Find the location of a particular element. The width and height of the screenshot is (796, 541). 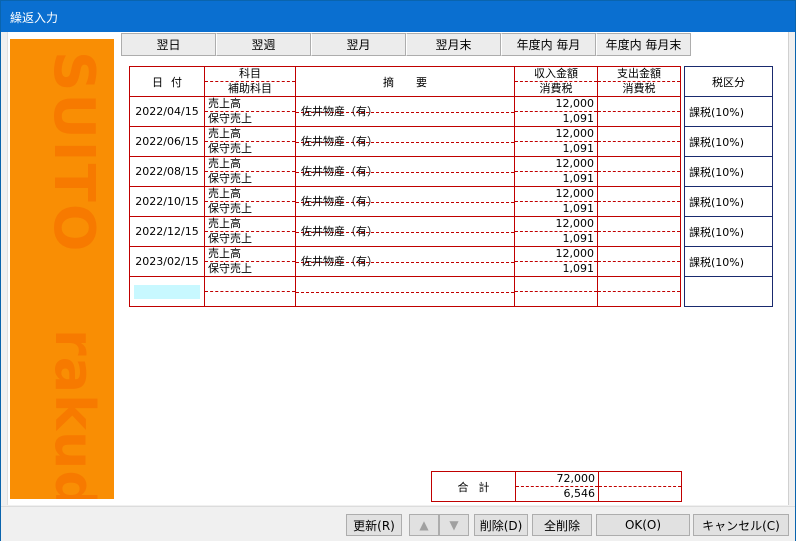

table-row: 2023/02/15 売上高 保守売上 佐井物産（有） 12,000 1,091 is located at coordinates (405, 261).